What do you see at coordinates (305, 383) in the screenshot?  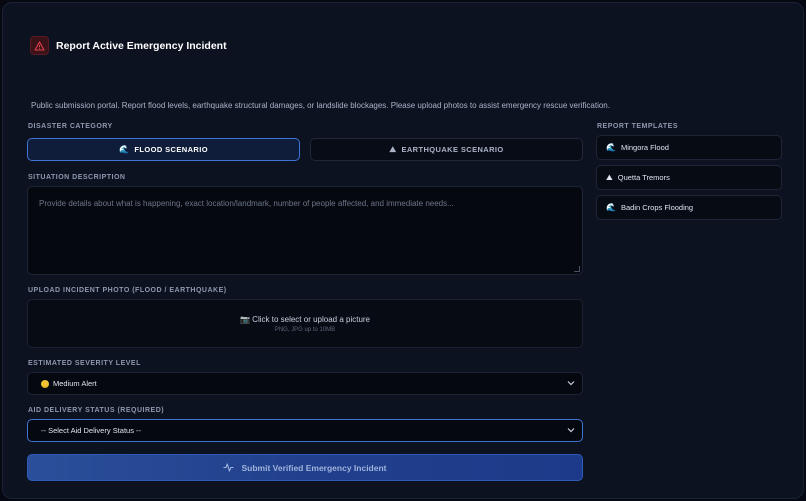 I see `severity-select: Medium Alert` at bounding box center [305, 383].